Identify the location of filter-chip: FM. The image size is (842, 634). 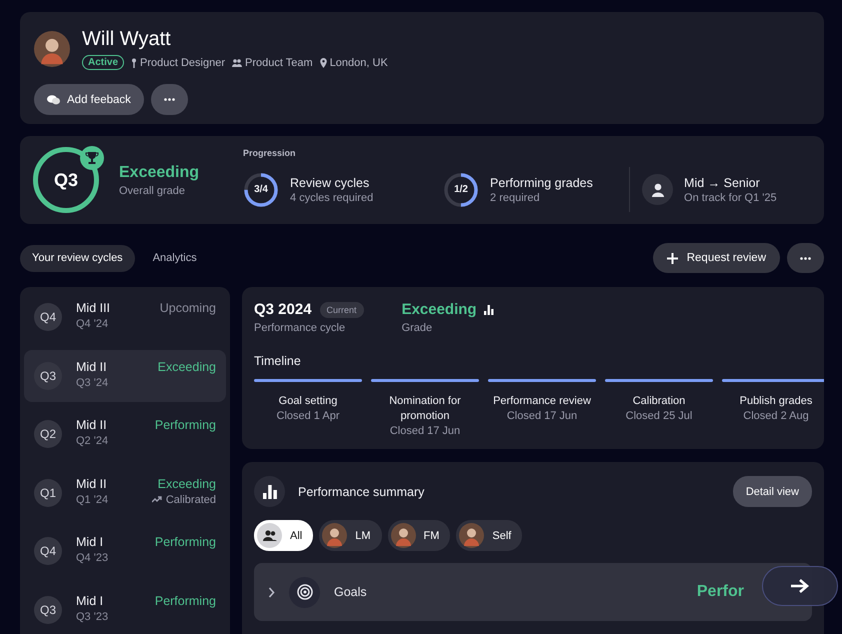
(419, 535).